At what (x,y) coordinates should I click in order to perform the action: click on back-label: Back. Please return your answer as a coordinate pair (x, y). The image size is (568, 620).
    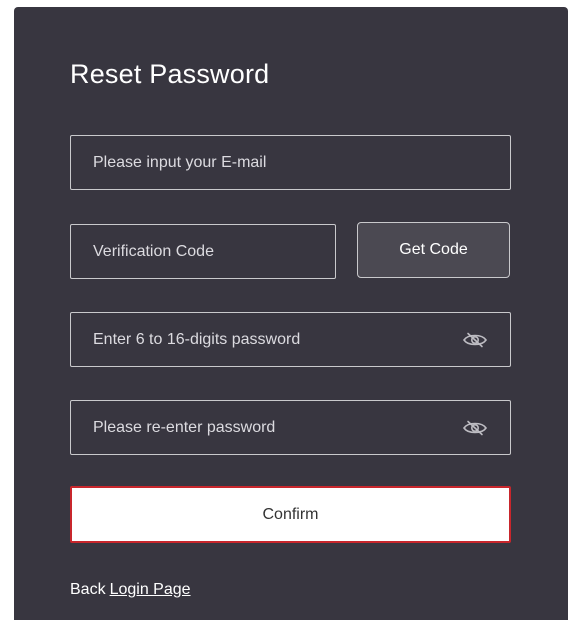
    Looking at the image, I should click on (88, 589).